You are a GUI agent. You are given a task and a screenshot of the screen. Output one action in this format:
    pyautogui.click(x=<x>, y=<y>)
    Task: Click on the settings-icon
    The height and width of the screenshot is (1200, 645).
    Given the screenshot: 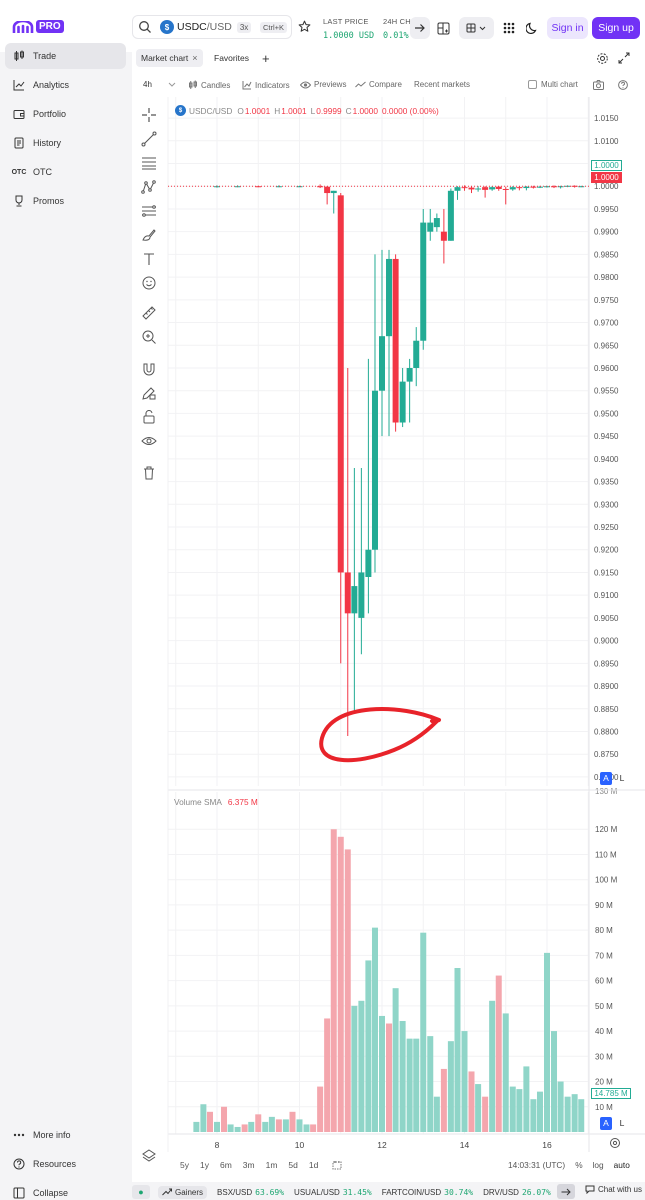 What is the action you would take?
    pyautogui.click(x=615, y=1143)
    